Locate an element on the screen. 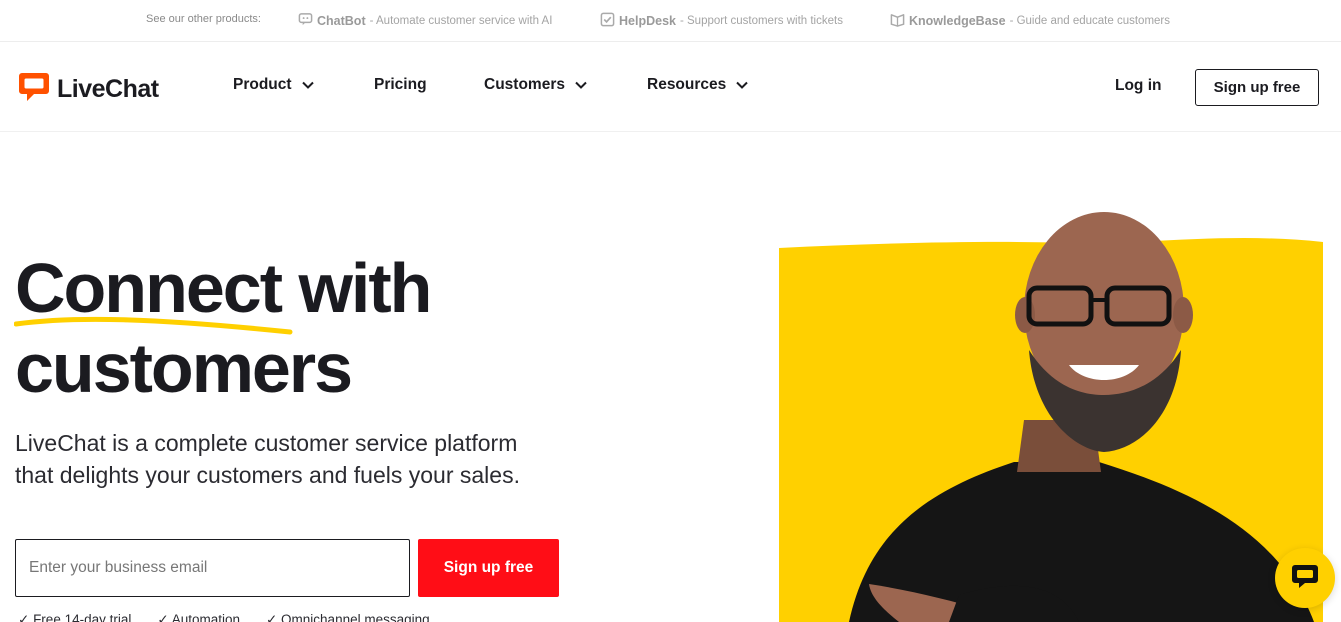 This screenshot has height=622, width=1341. chatbot-icon is located at coordinates (305, 21).